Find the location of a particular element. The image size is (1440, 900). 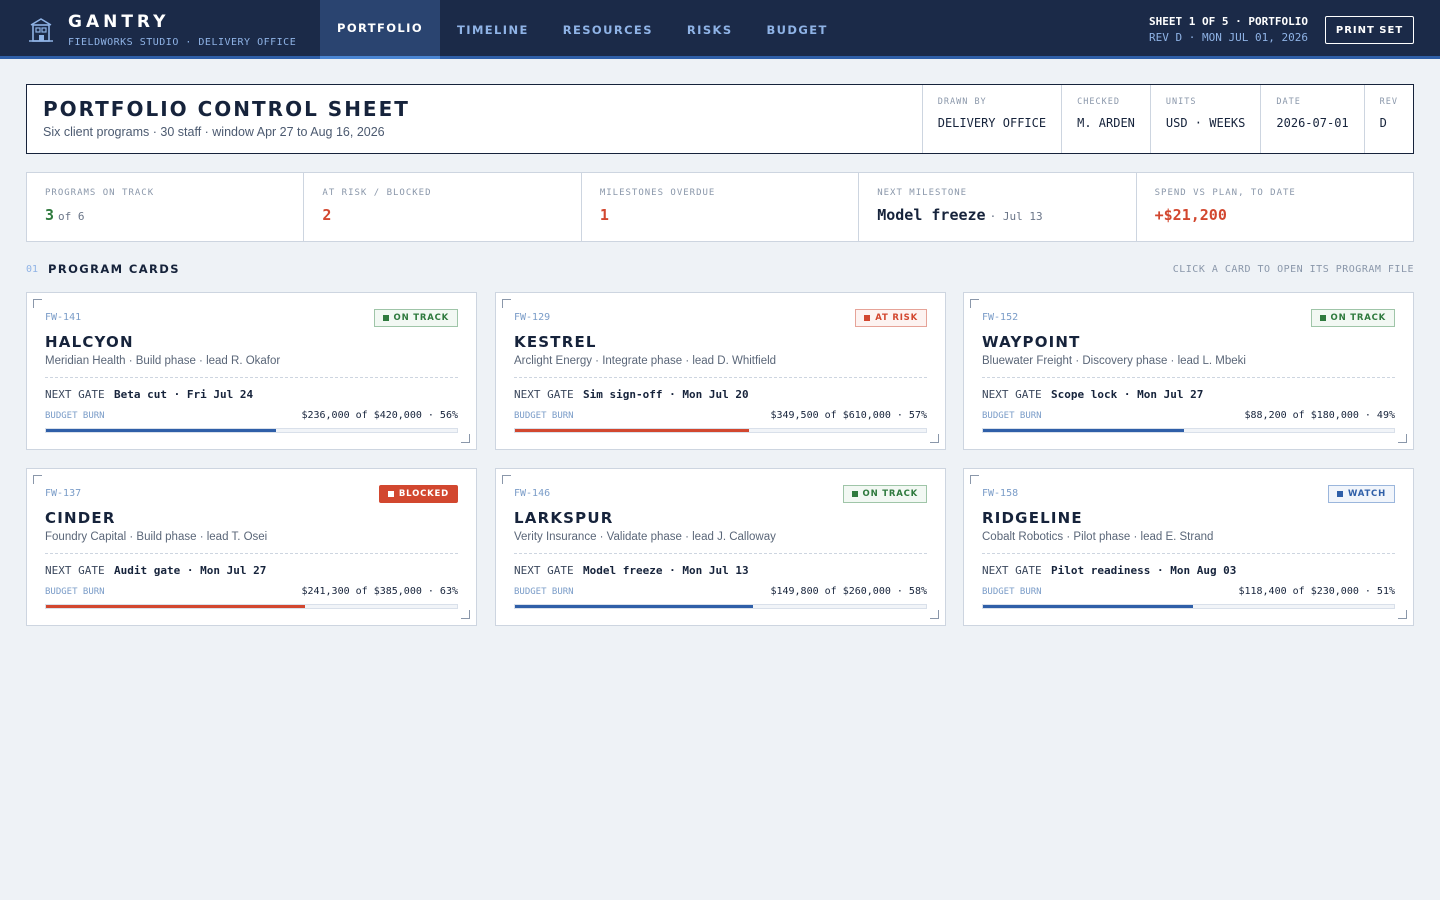

kpi-spend-value: +$21,200 is located at coordinates (1190, 215).